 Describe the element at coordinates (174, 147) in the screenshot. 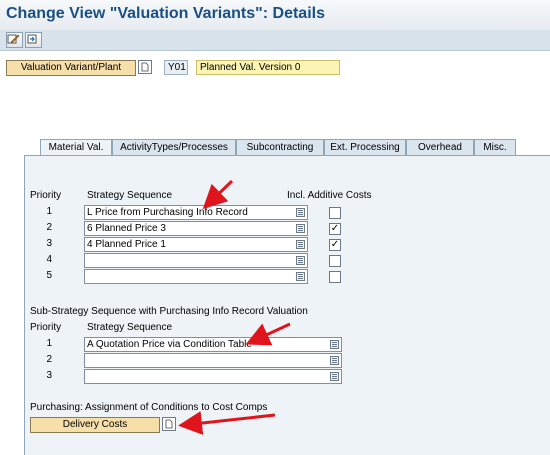

I see `tab-activity-types: ActivityTypes/Processes` at that location.